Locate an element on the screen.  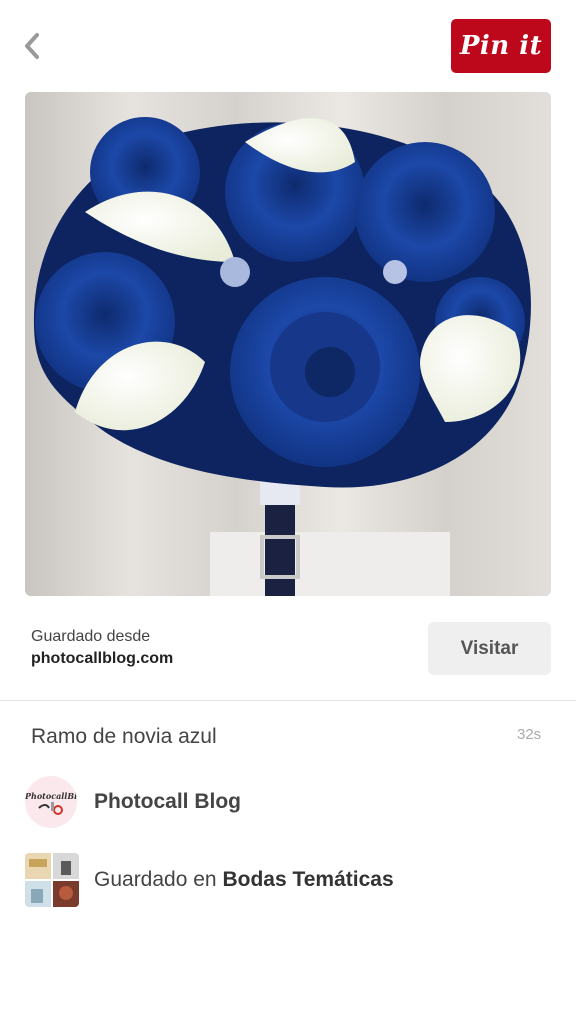
timestamp: 32s is located at coordinates (529, 734).